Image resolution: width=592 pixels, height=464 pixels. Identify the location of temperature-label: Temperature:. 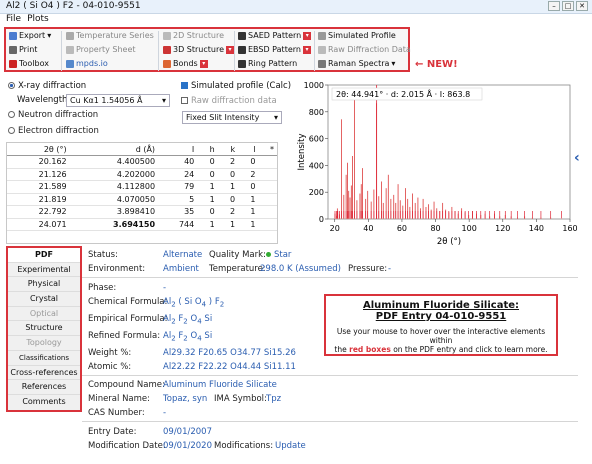
(237, 269).